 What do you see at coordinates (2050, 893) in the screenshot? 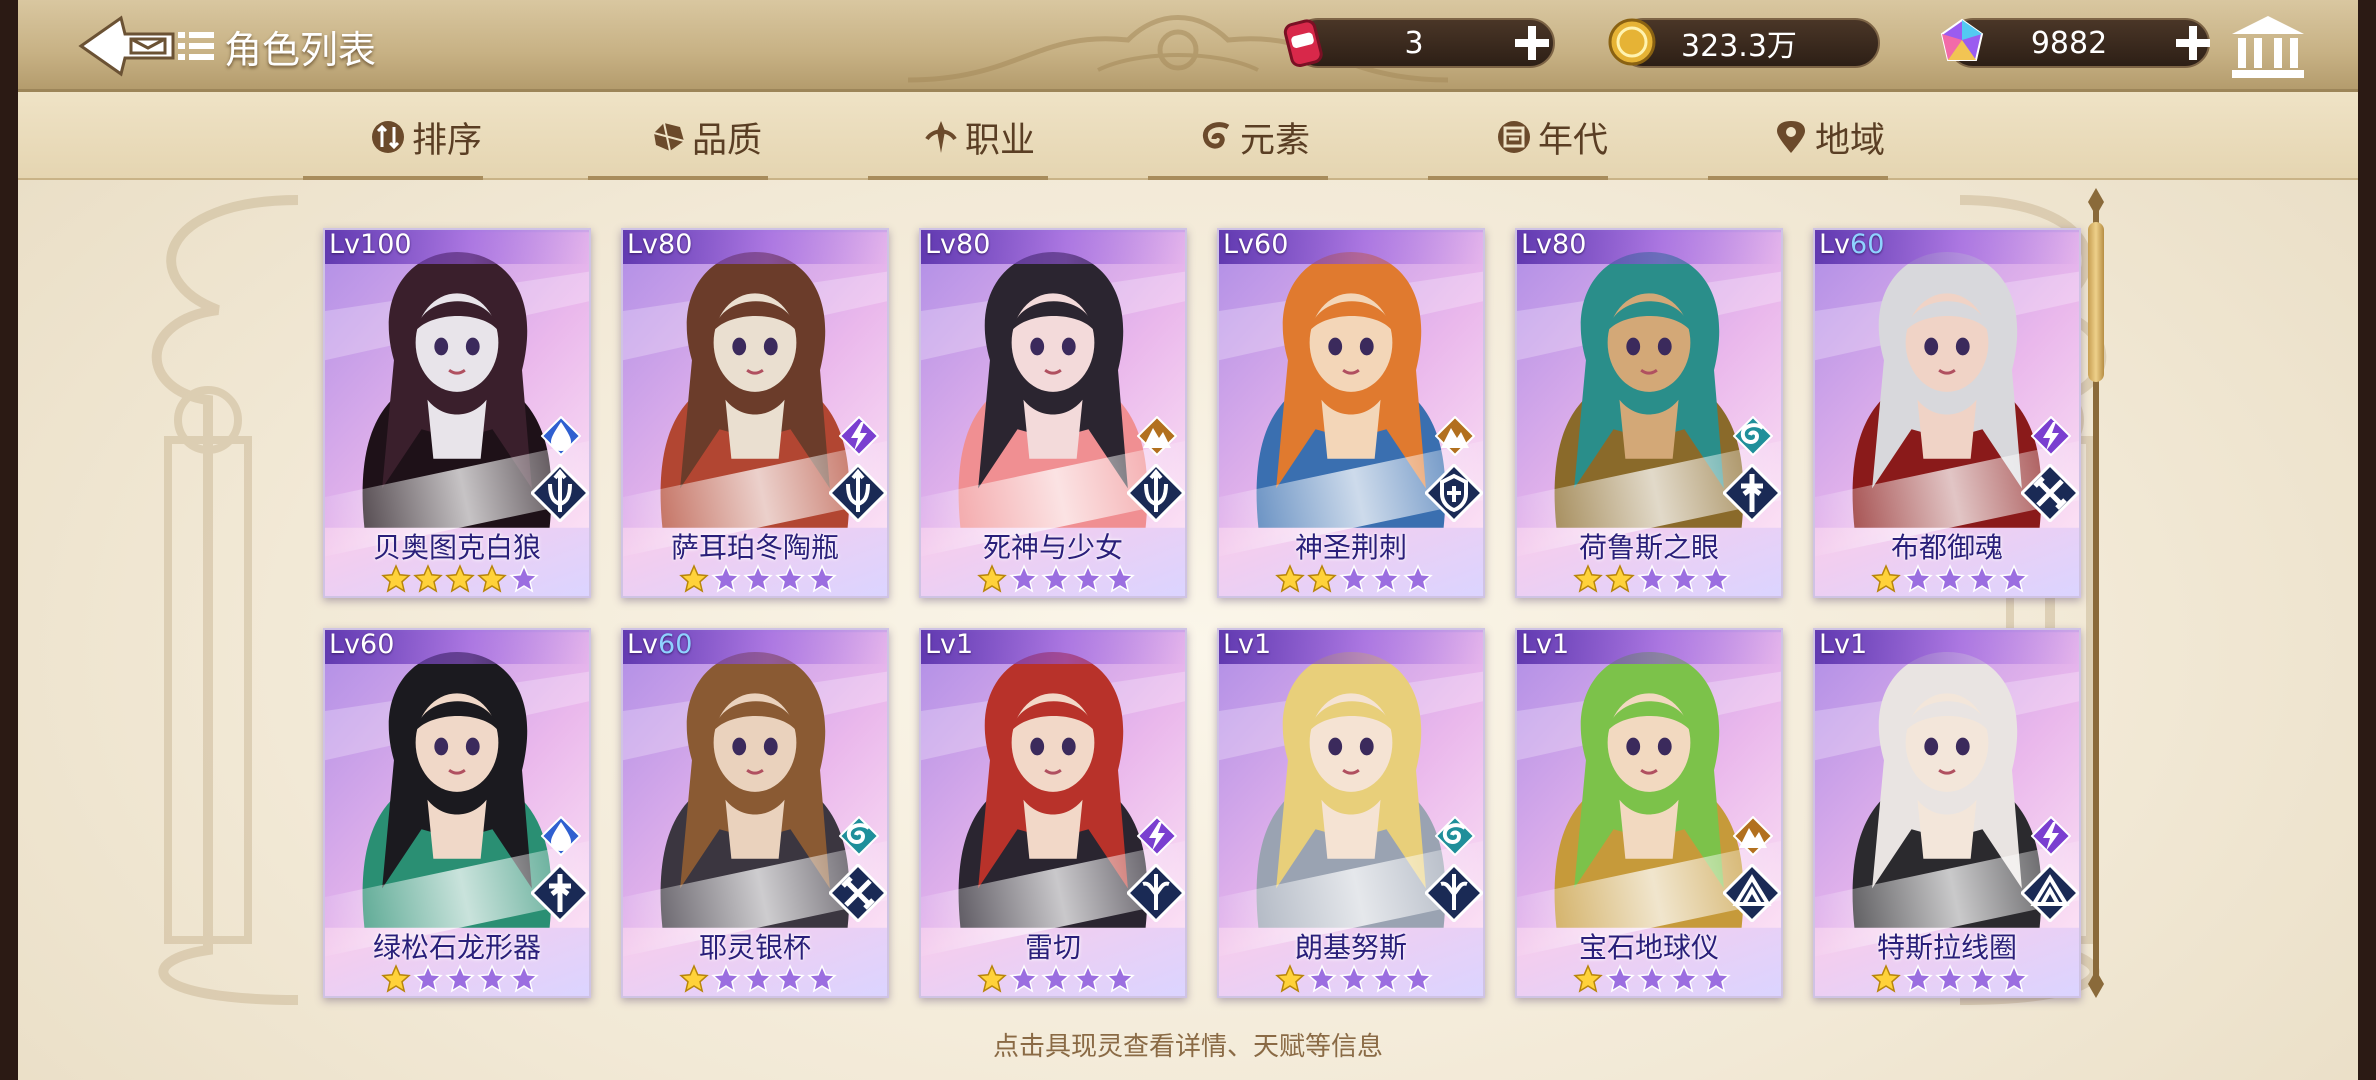
I see `class-mage-icon` at bounding box center [2050, 893].